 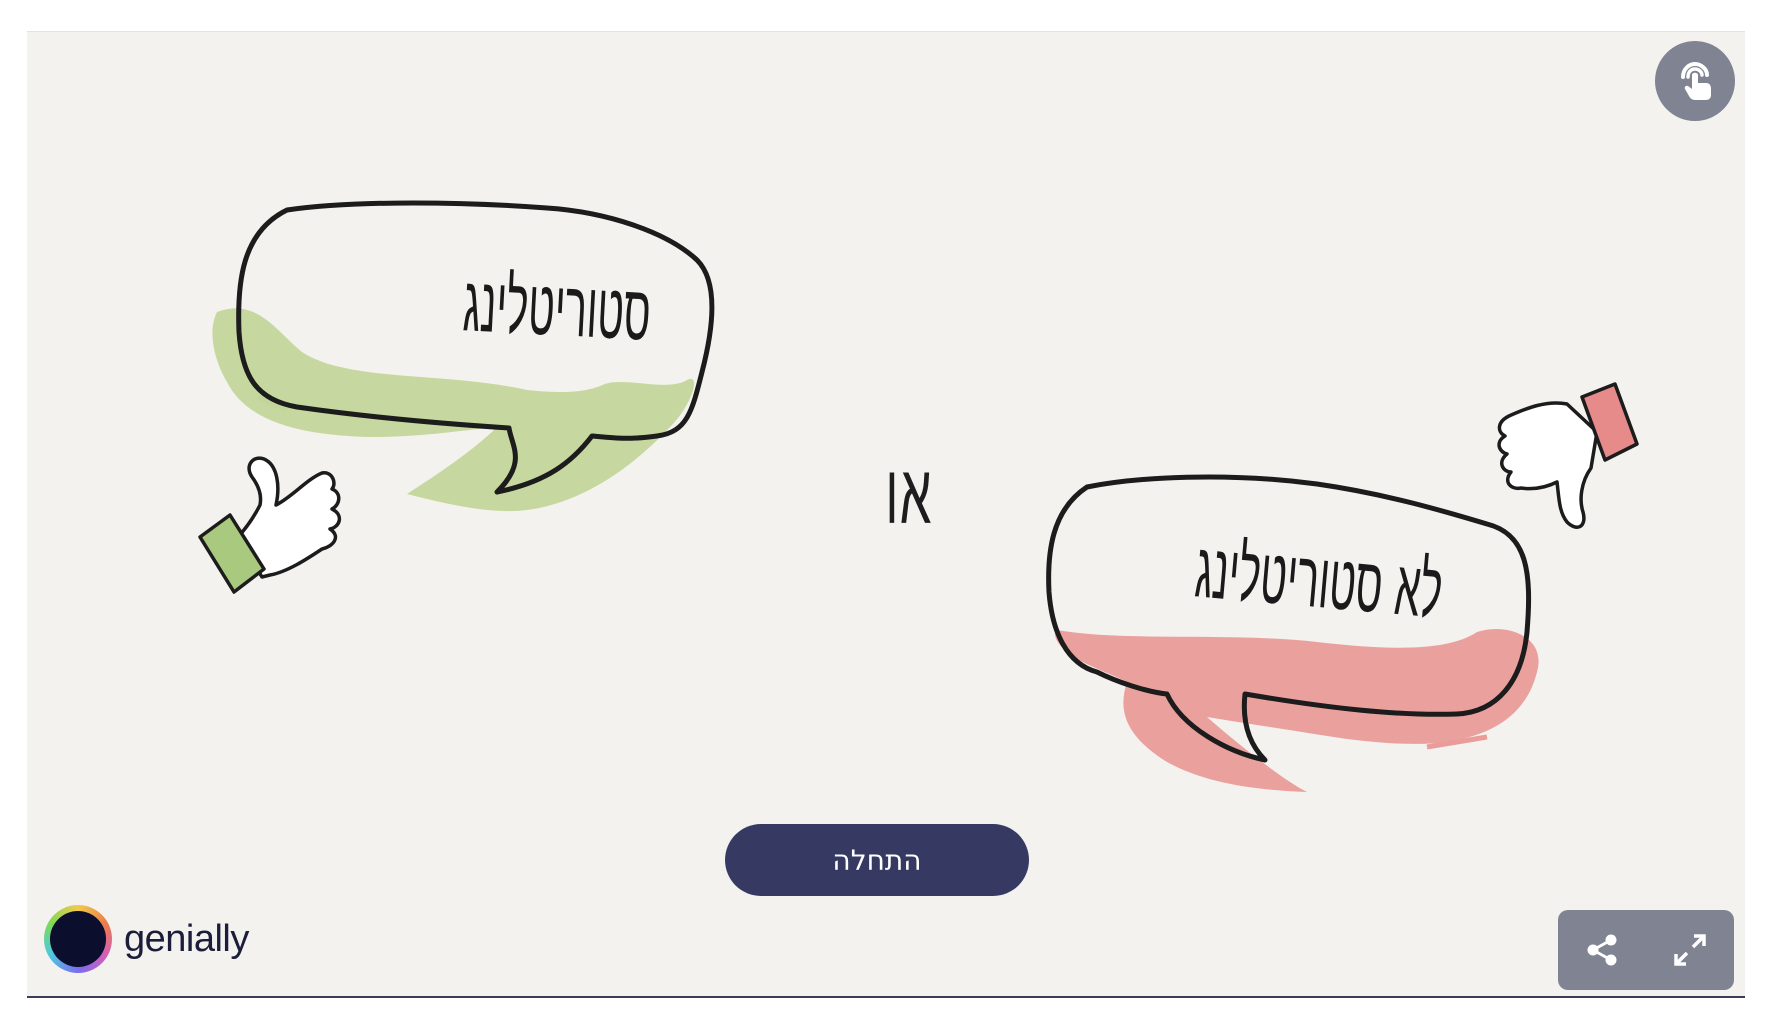 I want to click on thumbs-down-icon, so click(x=1568, y=455).